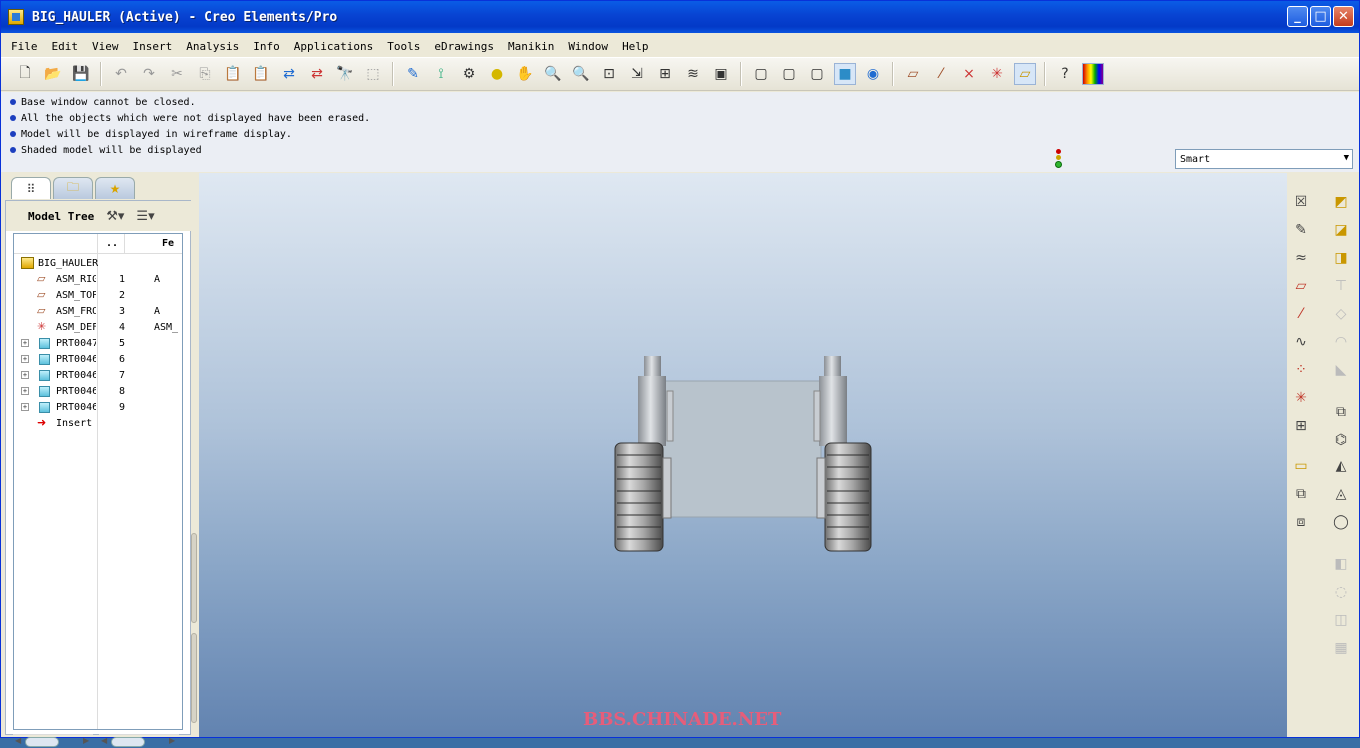 Image resolution: width=1360 pixels, height=748 pixels. I want to click on column-feature: Fe, so click(168, 243).